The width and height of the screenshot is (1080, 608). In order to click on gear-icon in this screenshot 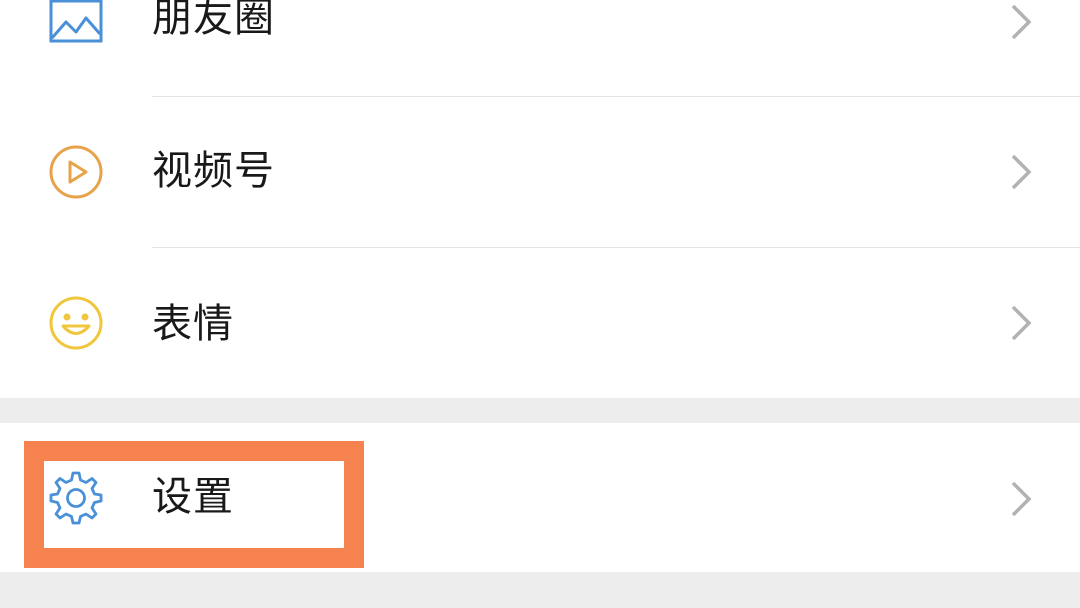, I will do `click(76, 498)`.